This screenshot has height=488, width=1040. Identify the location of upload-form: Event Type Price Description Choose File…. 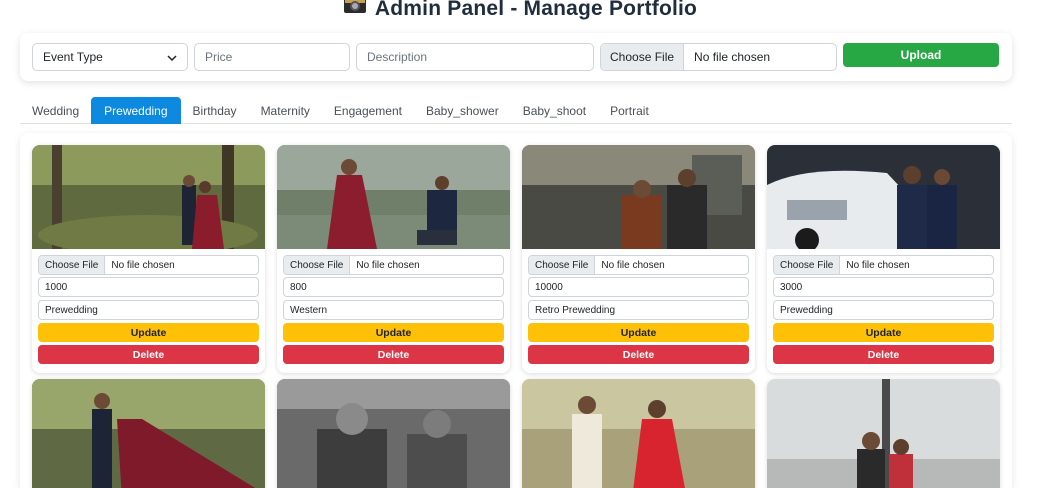
(516, 57).